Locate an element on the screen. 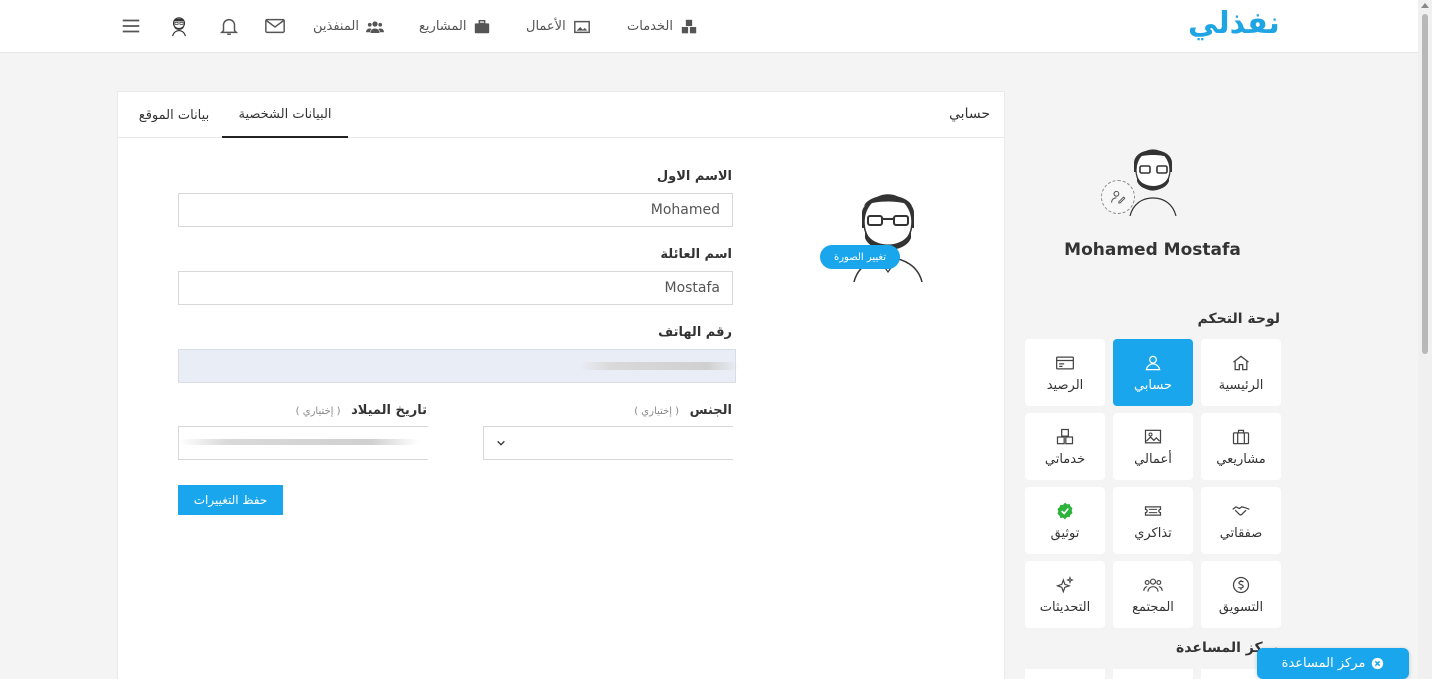 The height and width of the screenshot is (679, 1432). bell-icon is located at coordinates (229, 26).